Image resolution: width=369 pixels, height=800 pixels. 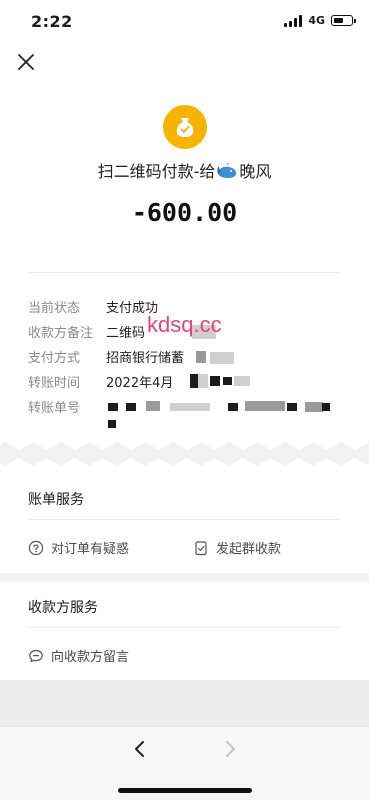 What do you see at coordinates (201, 547) in the screenshot?
I see `checklist-icon` at bounding box center [201, 547].